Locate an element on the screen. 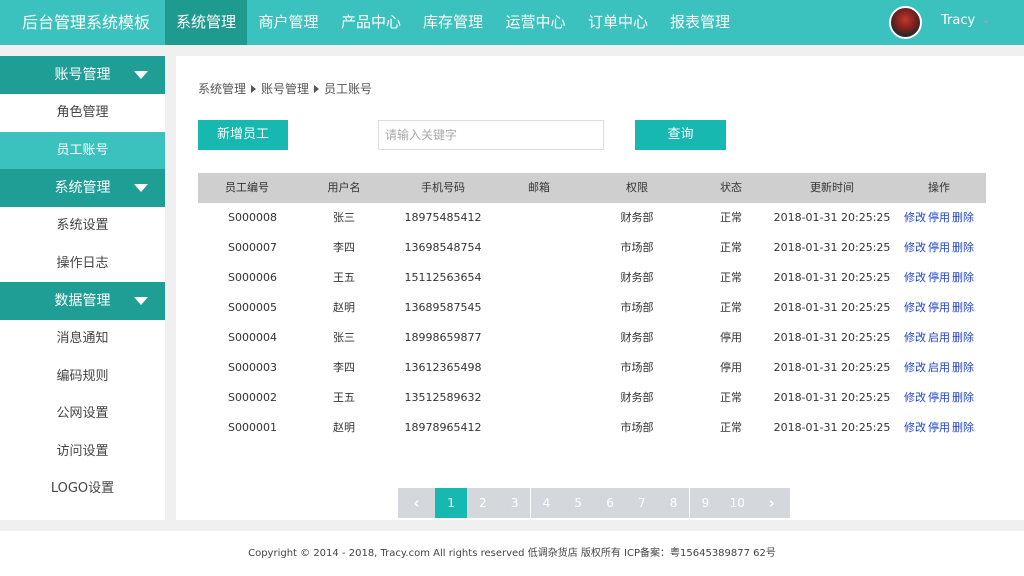 This screenshot has width=1024, height=576. page-button: 1 is located at coordinates (451, 503).